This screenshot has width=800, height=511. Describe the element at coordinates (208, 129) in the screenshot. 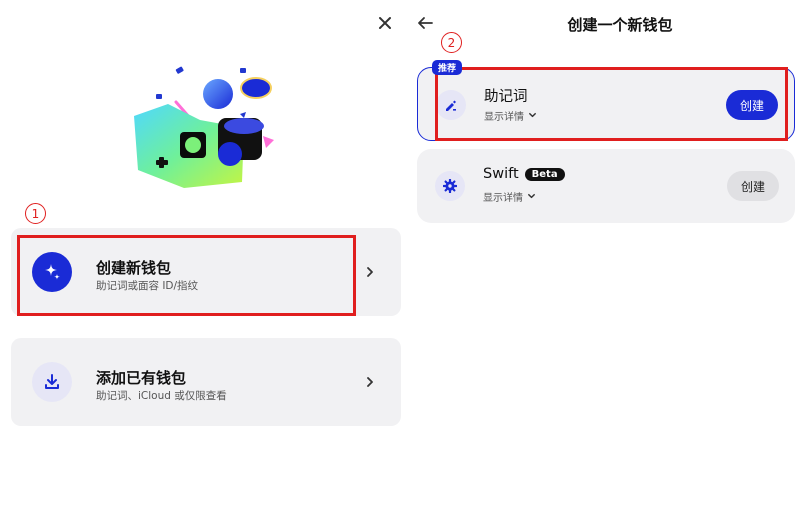

I see `wallet-illustration` at that location.